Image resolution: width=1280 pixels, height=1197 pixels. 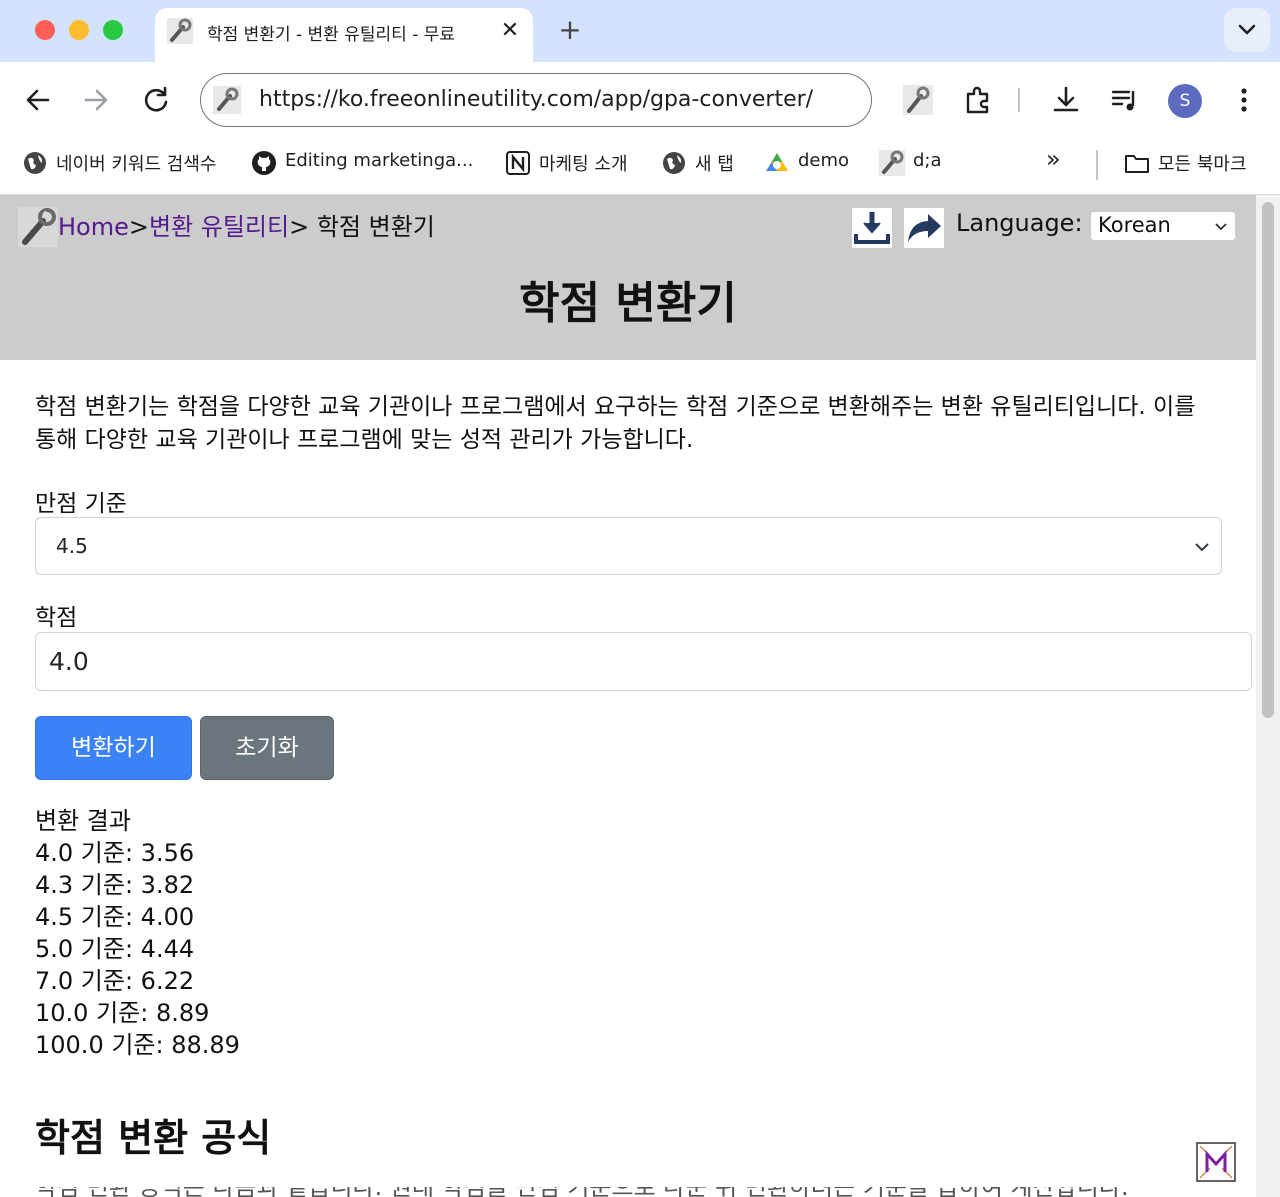 What do you see at coordinates (137, 1045) in the screenshot?
I see `result-line: 100.0 기준: 88.89` at bounding box center [137, 1045].